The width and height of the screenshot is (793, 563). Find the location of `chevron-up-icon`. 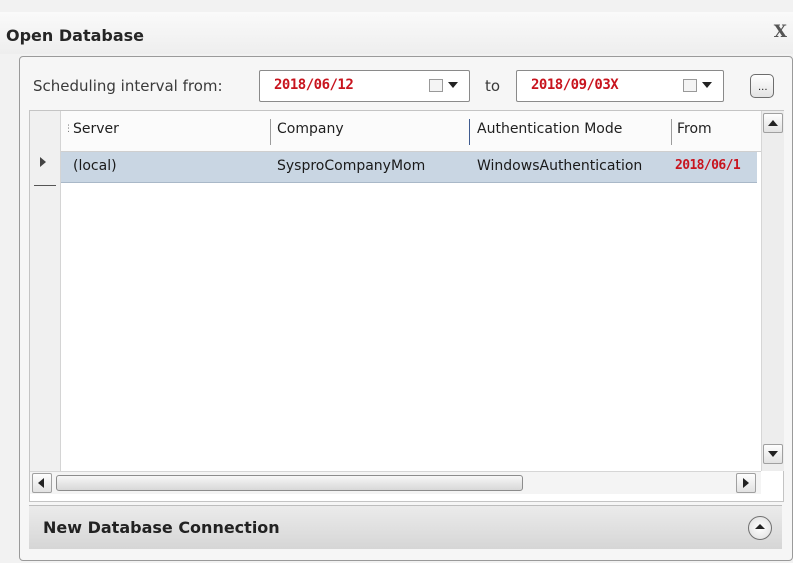

chevron-up-icon is located at coordinates (760, 526).